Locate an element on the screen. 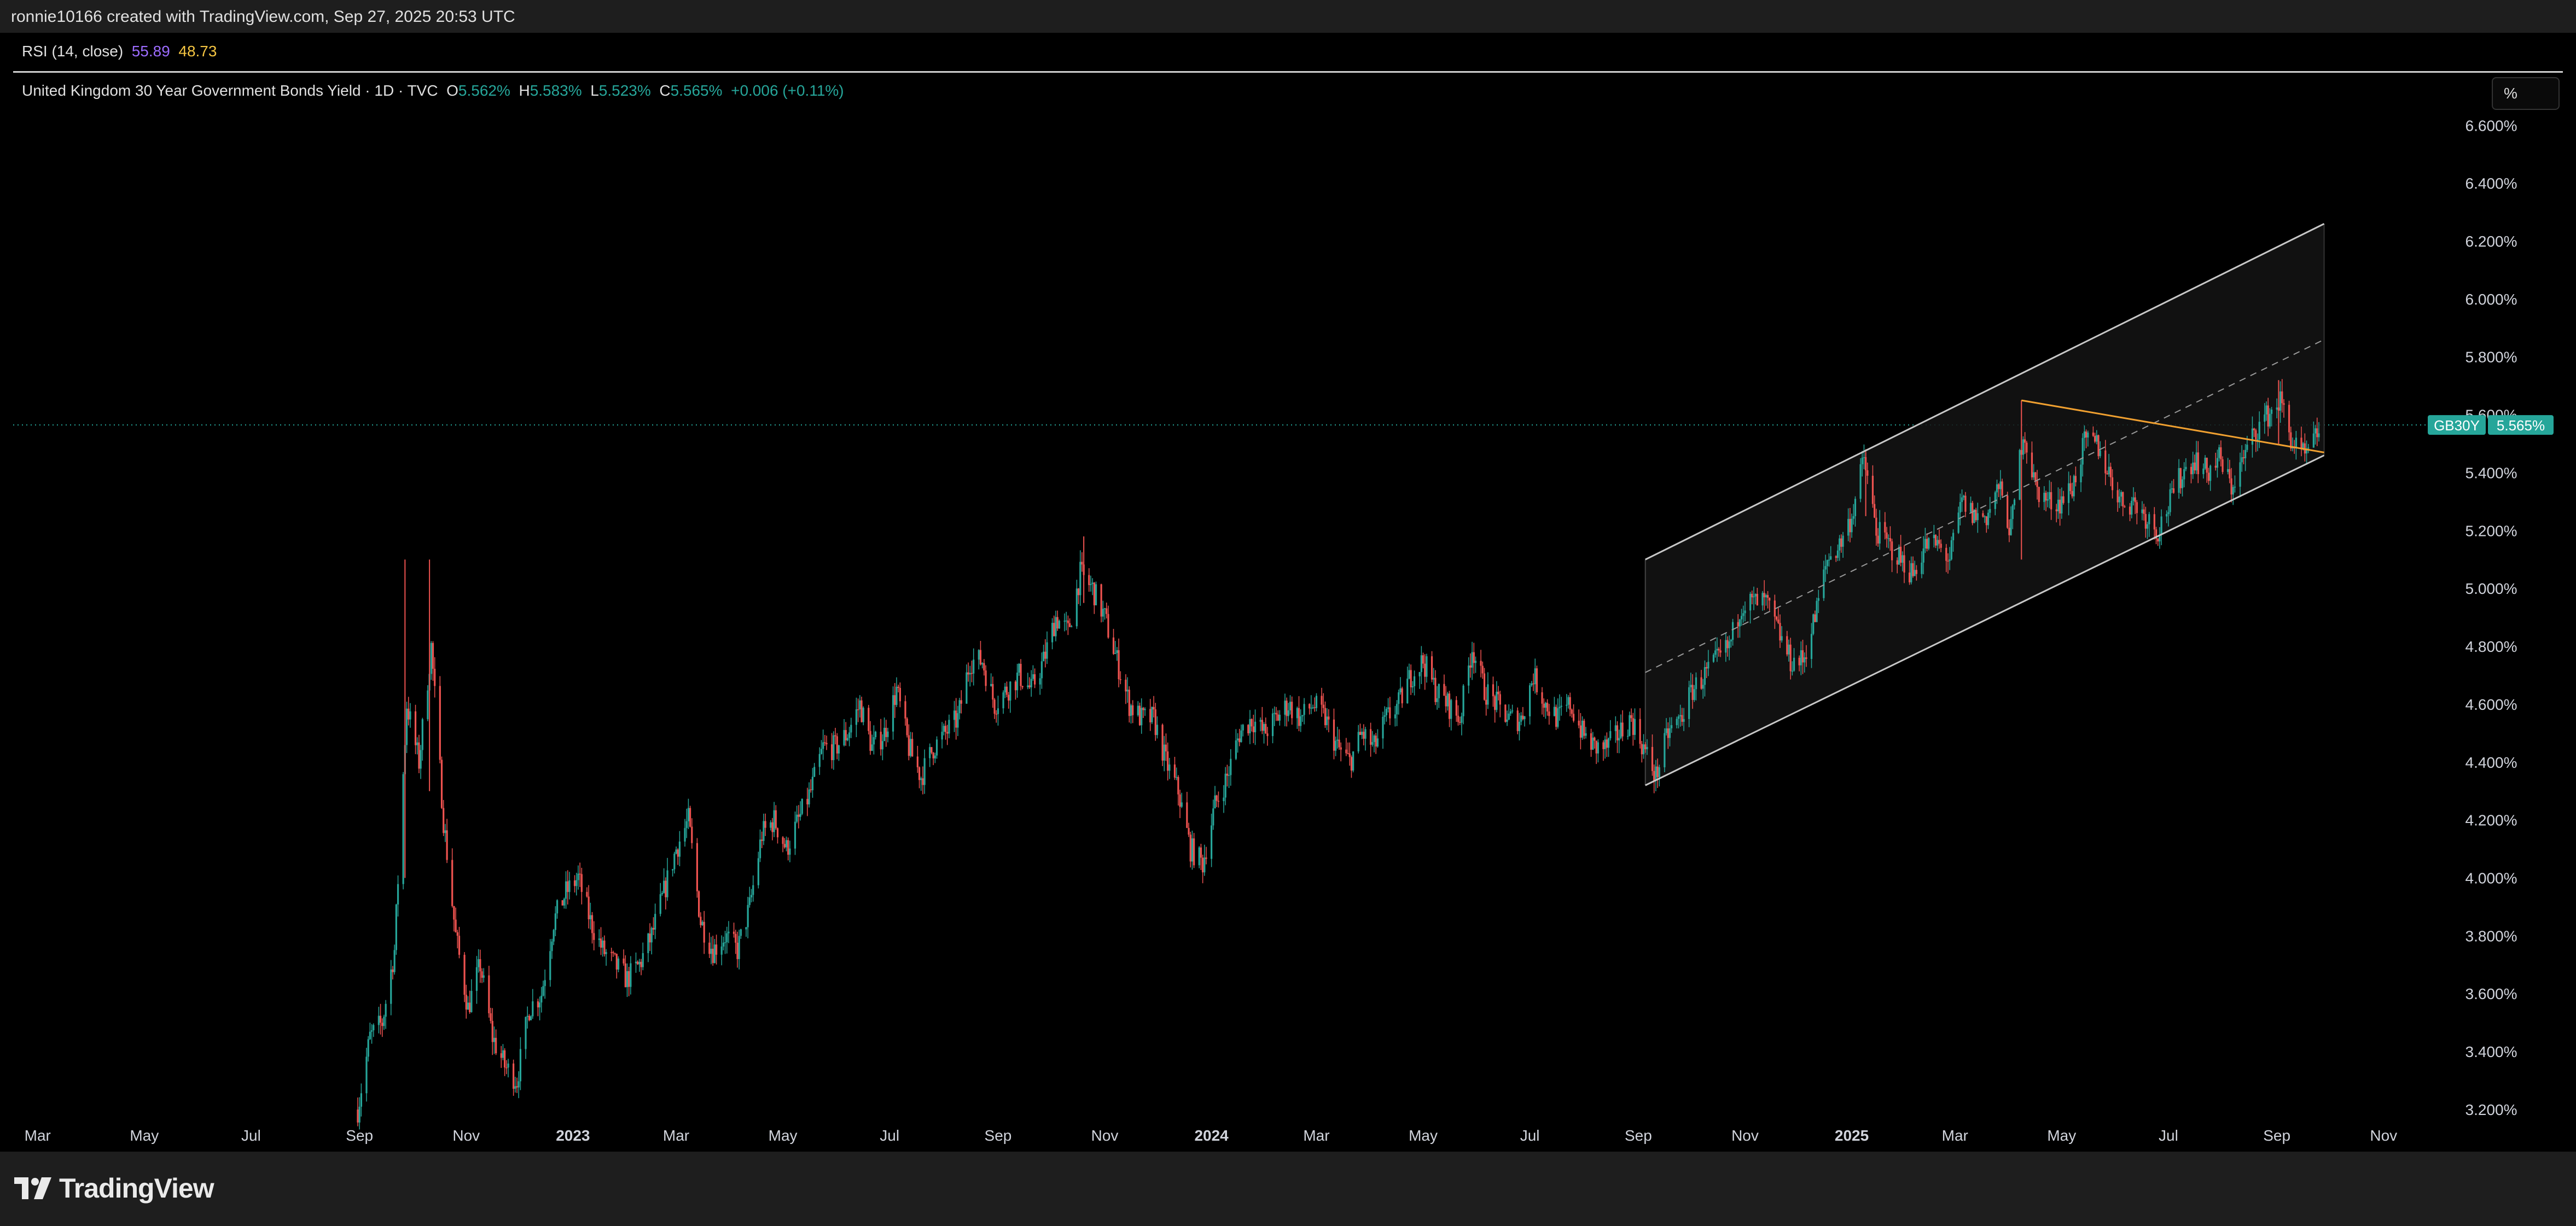 The width and height of the screenshot is (2576, 1226). rsi-pane: RSI (14, close) 55.89 48.73 is located at coordinates (1288, 53).